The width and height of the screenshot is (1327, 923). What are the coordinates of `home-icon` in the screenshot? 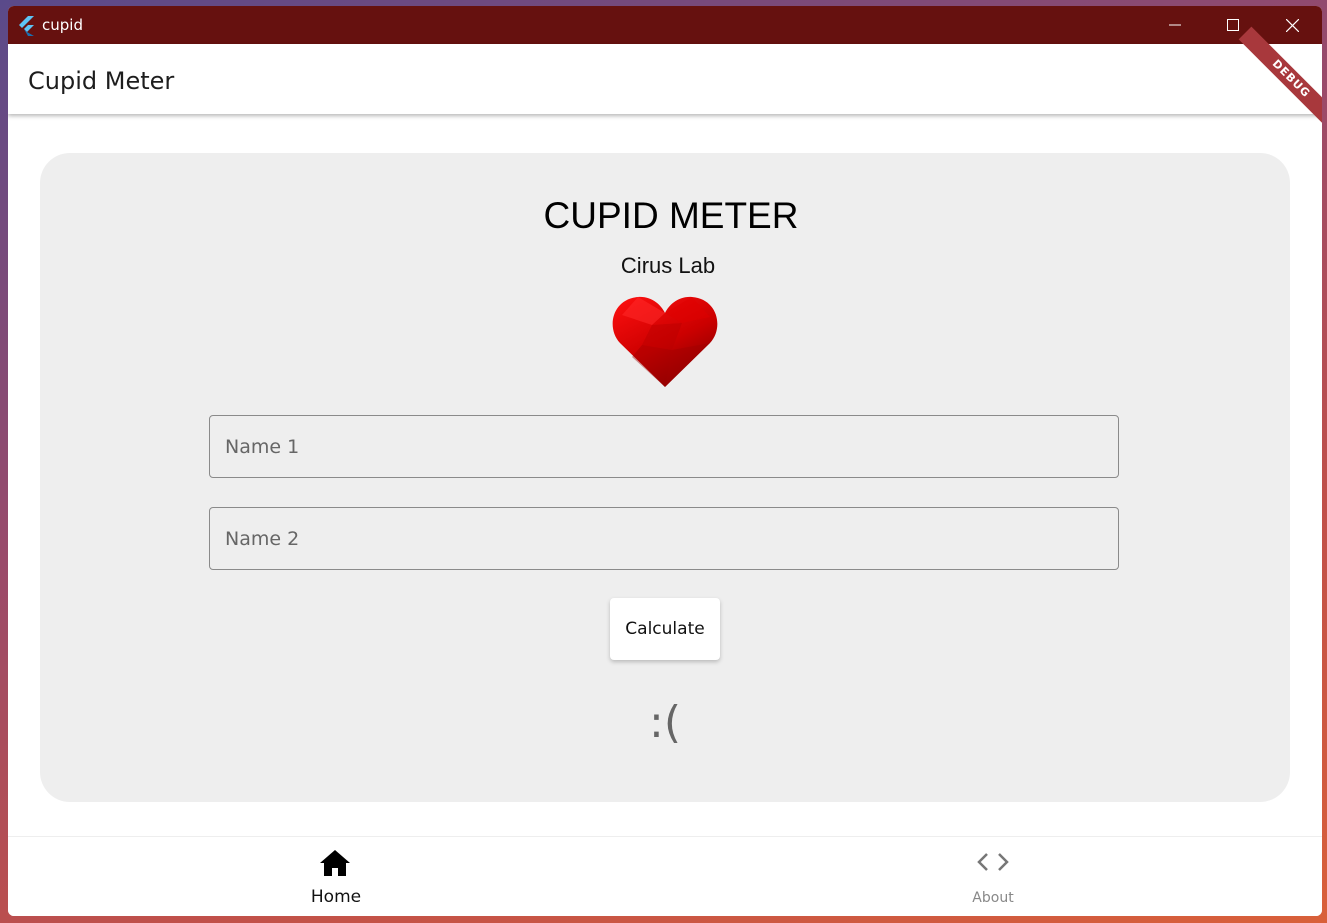 It's located at (335, 863).